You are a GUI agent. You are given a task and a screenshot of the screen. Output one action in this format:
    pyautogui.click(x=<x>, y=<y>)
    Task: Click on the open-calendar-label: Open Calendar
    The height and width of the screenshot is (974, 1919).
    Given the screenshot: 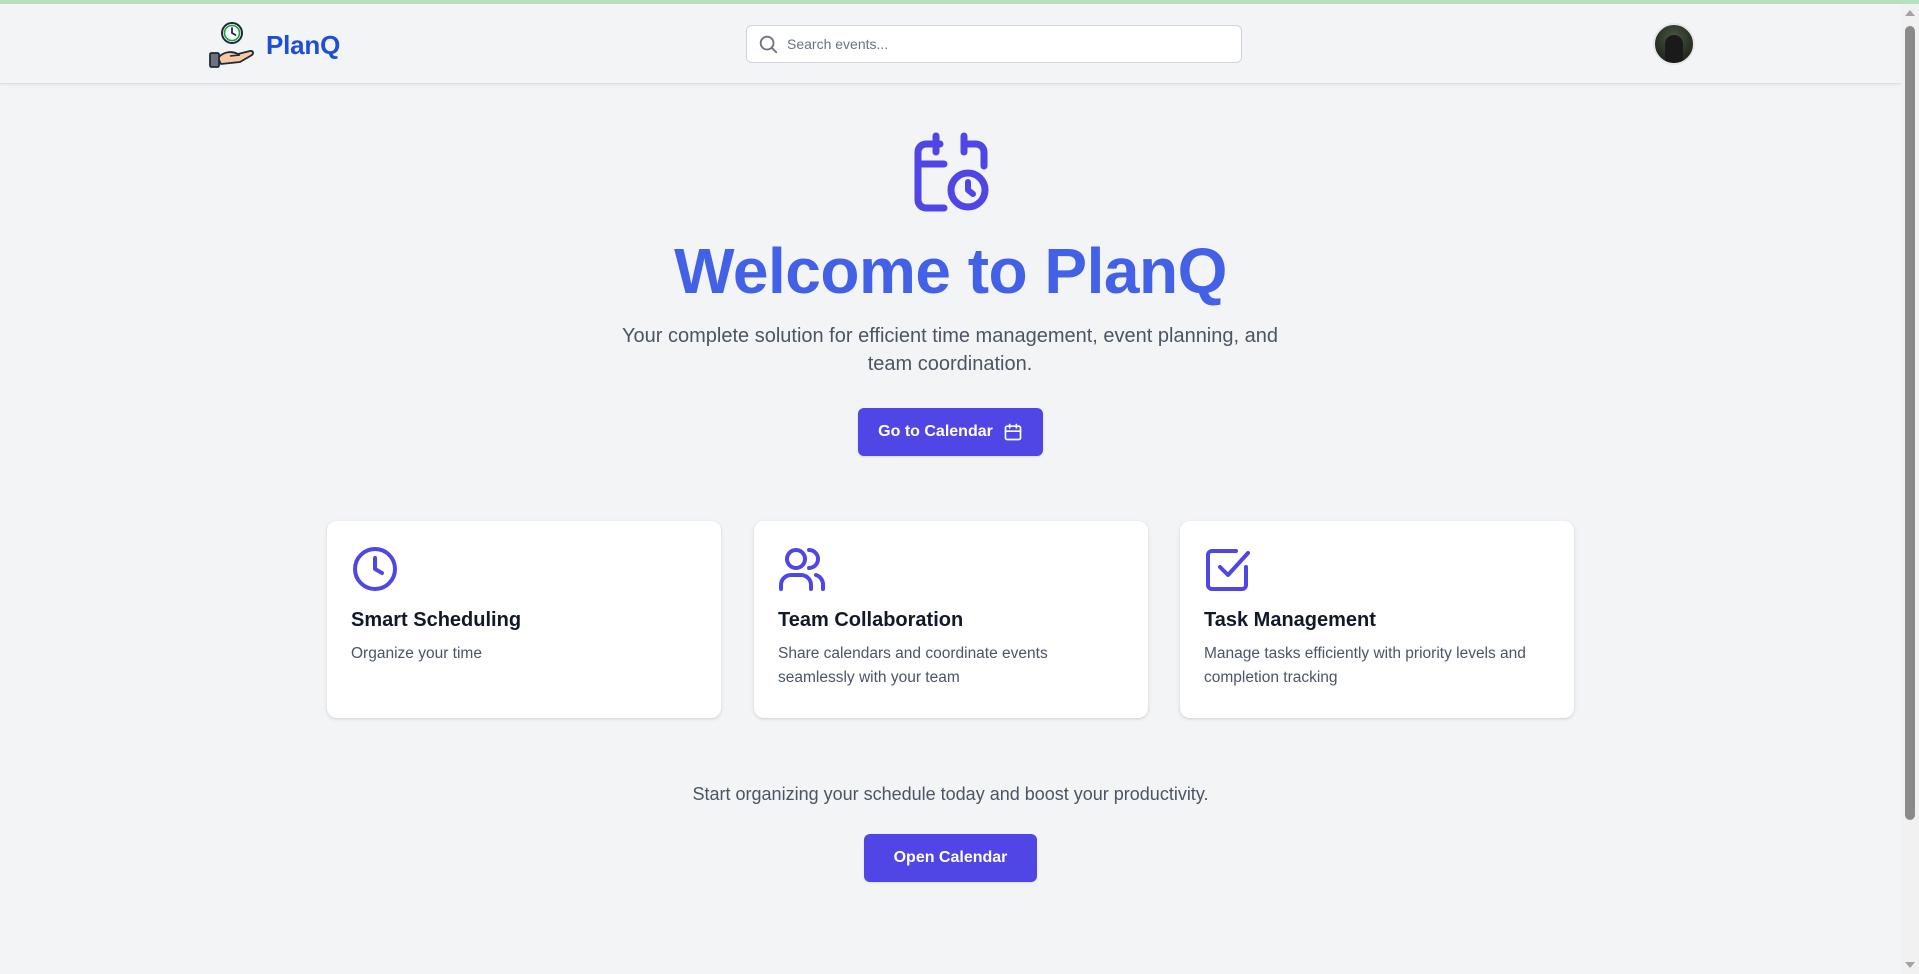 What is the action you would take?
    pyautogui.click(x=950, y=857)
    